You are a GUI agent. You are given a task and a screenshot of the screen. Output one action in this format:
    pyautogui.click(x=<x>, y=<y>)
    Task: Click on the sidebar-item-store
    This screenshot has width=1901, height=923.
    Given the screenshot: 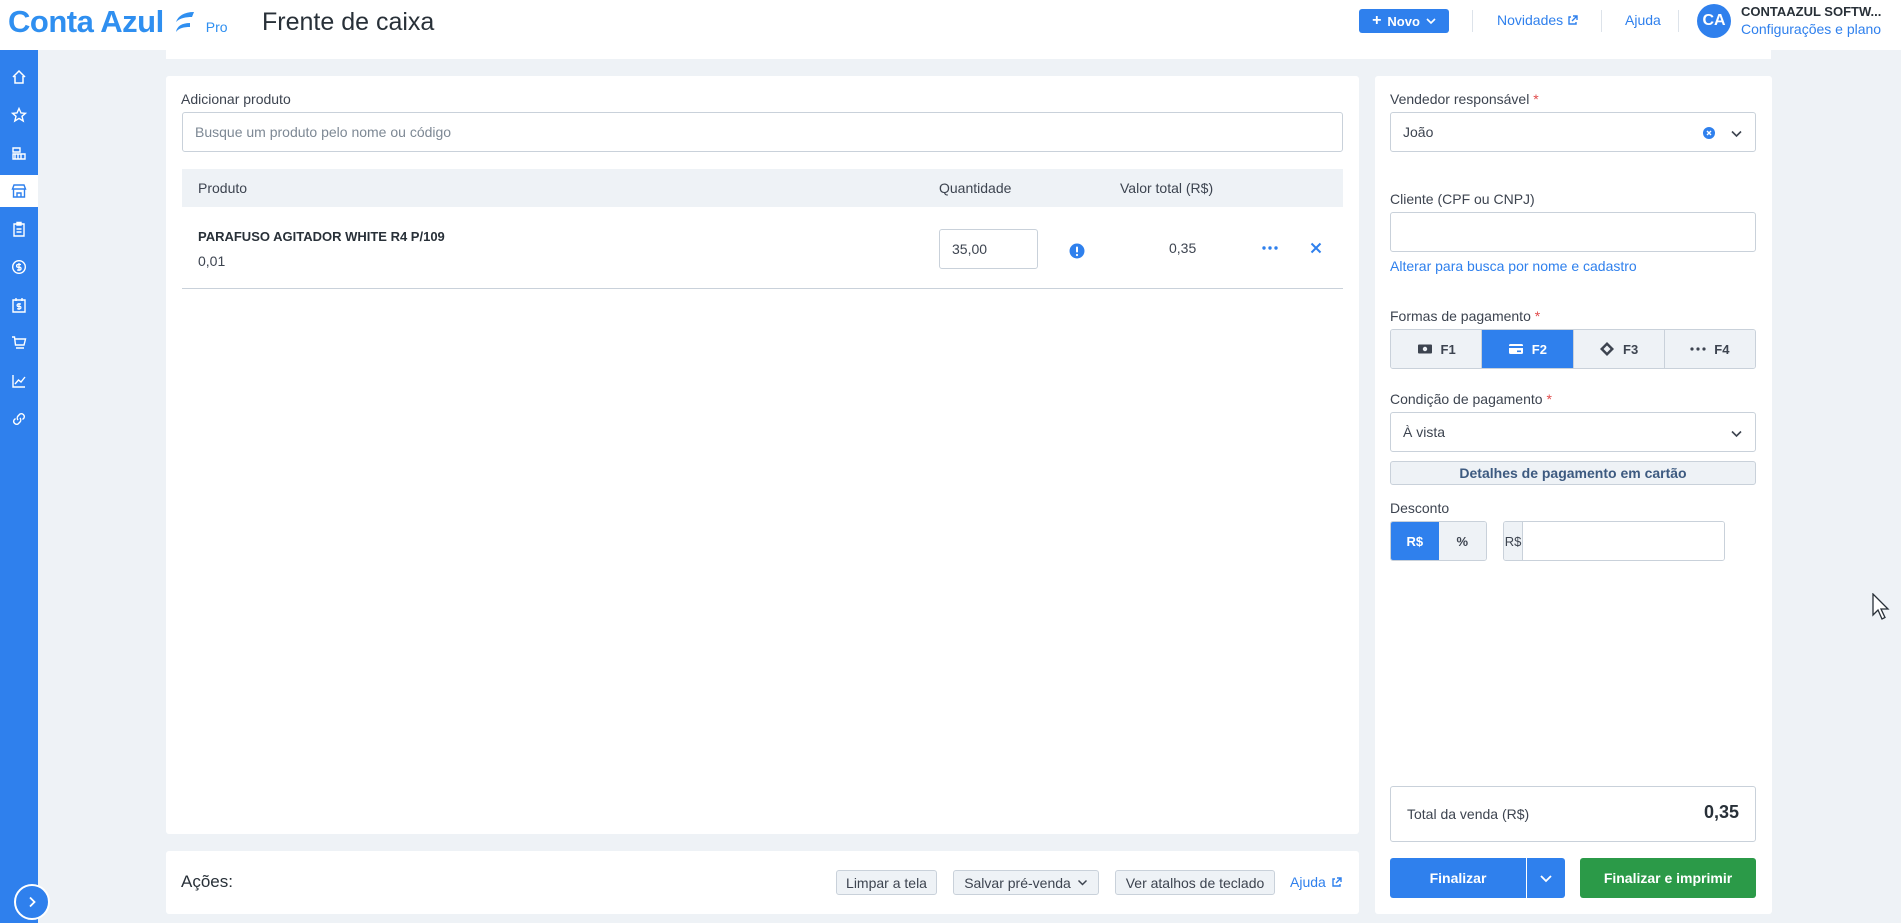 What is the action you would take?
    pyautogui.click(x=19, y=191)
    